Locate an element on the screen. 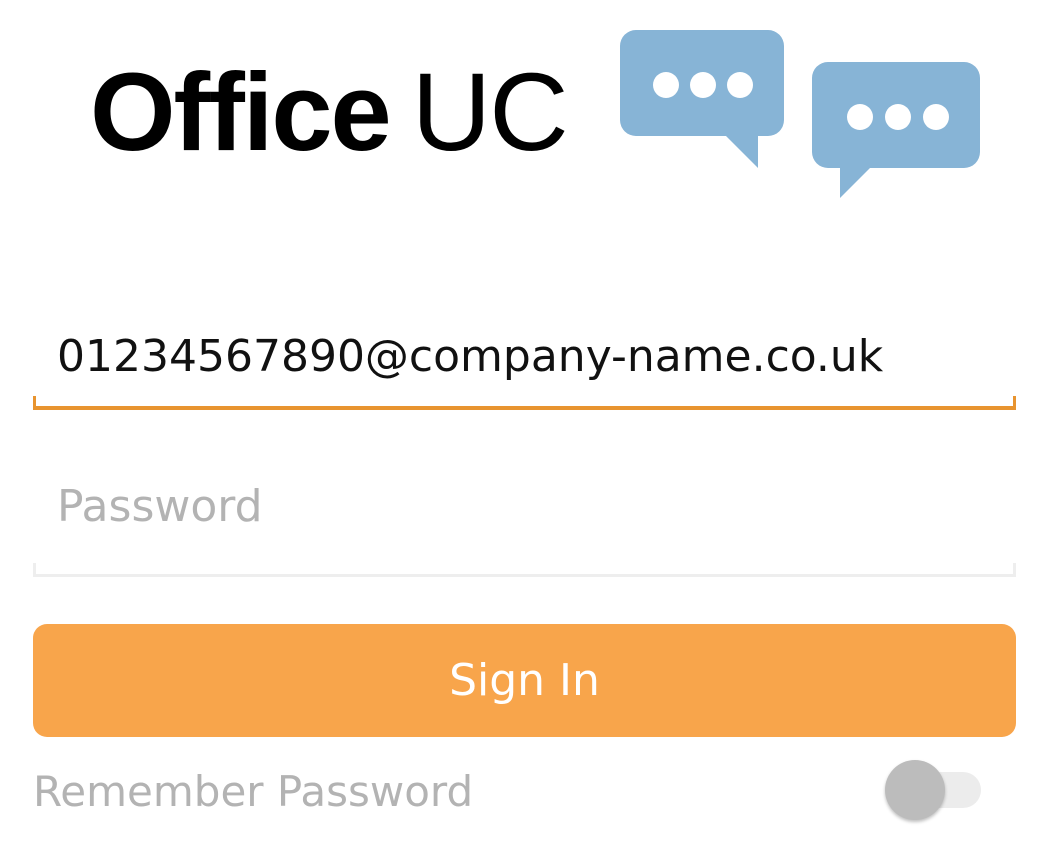  password-input is located at coordinates (531, 506).